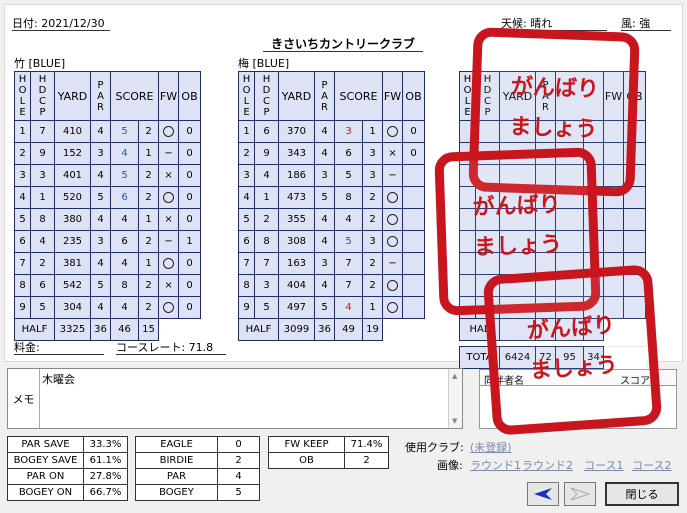 This screenshot has width=687, height=513. What do you see at coordinates (547, 465) in the screenshot?
I see `image-link-round2: ラウンド2` at bounding box center [547, 465].